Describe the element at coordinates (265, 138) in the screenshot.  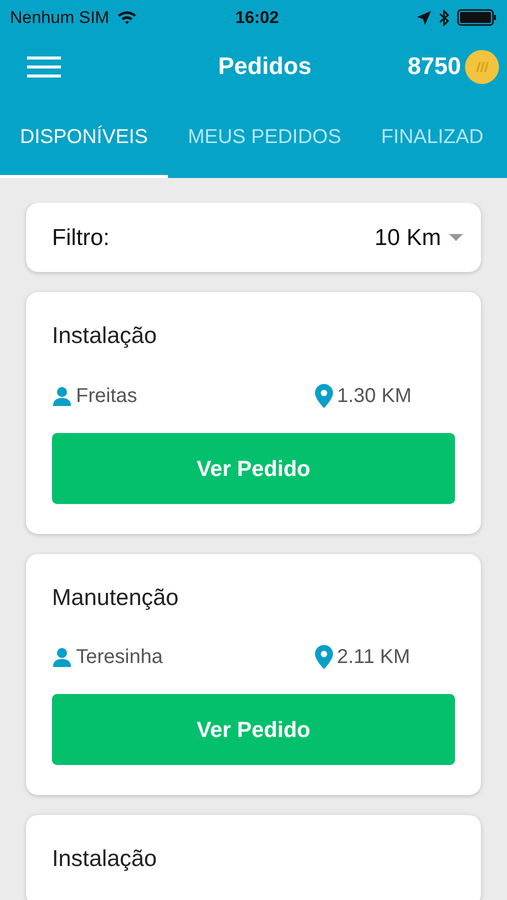
I see `tab: MEUS PEDIDOS` at that location.